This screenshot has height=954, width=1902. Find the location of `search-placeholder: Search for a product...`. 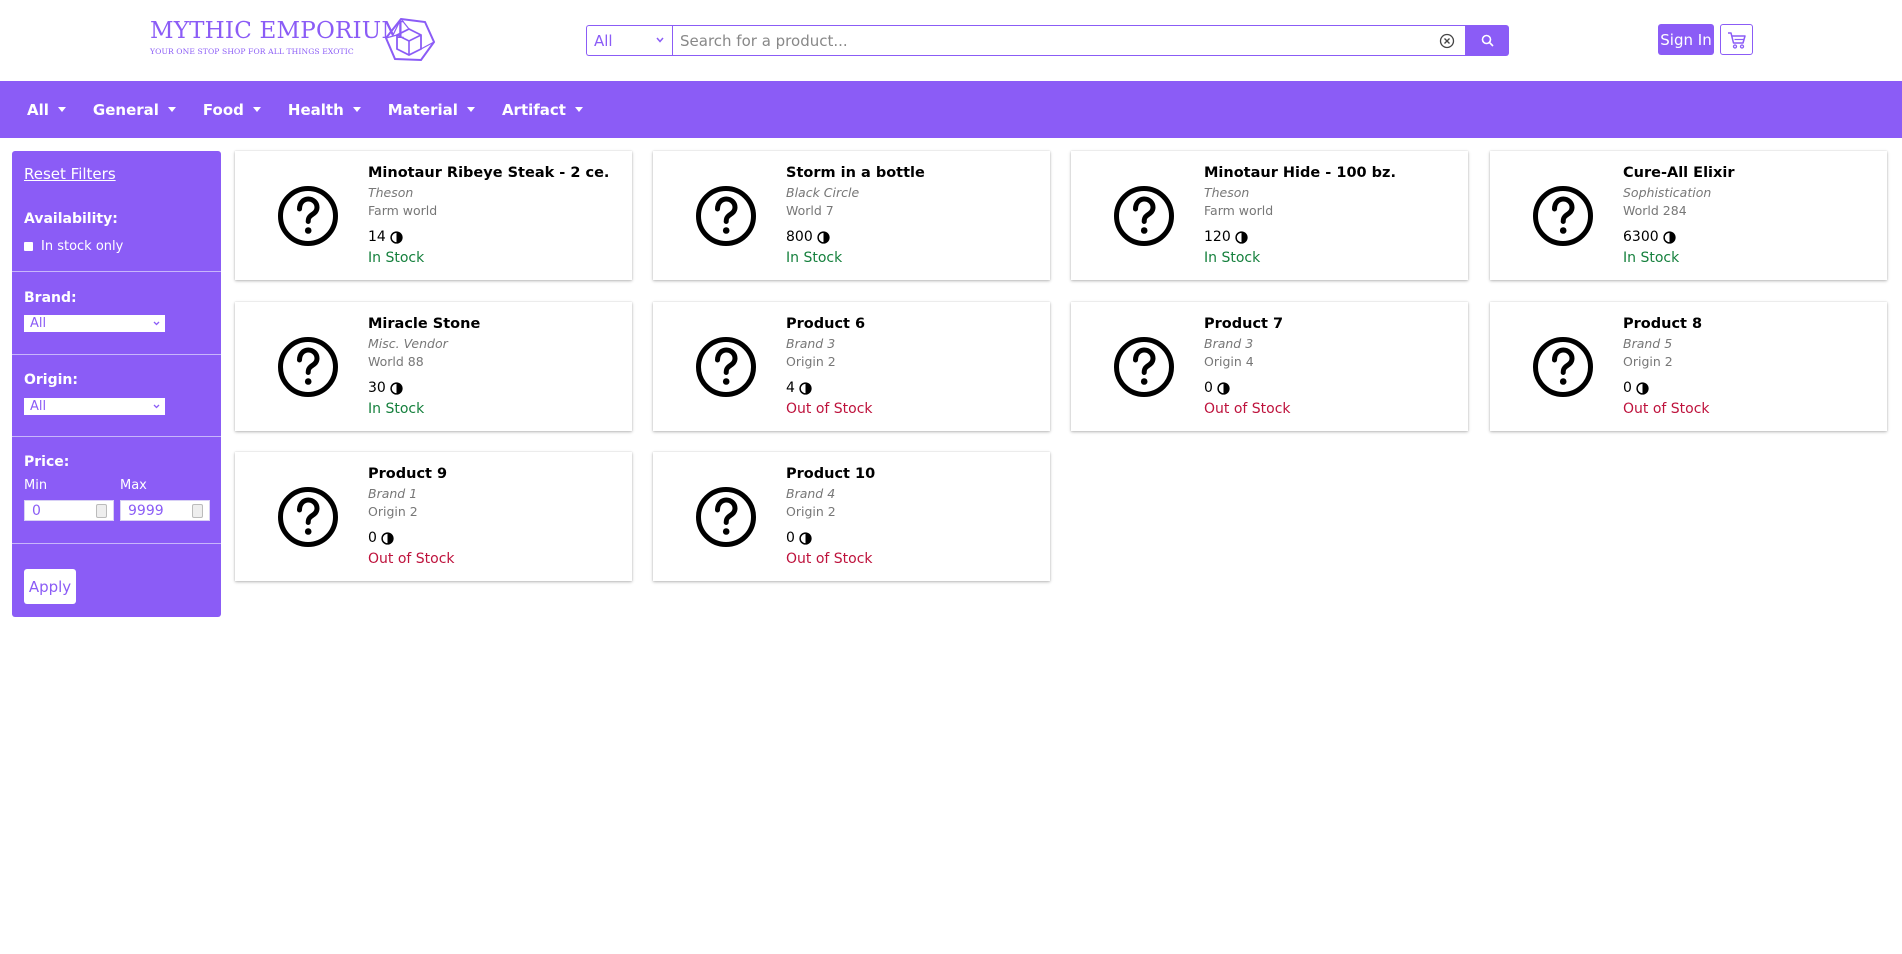

search-placeholder: Search for a product... is located at coordinates (764, 40).